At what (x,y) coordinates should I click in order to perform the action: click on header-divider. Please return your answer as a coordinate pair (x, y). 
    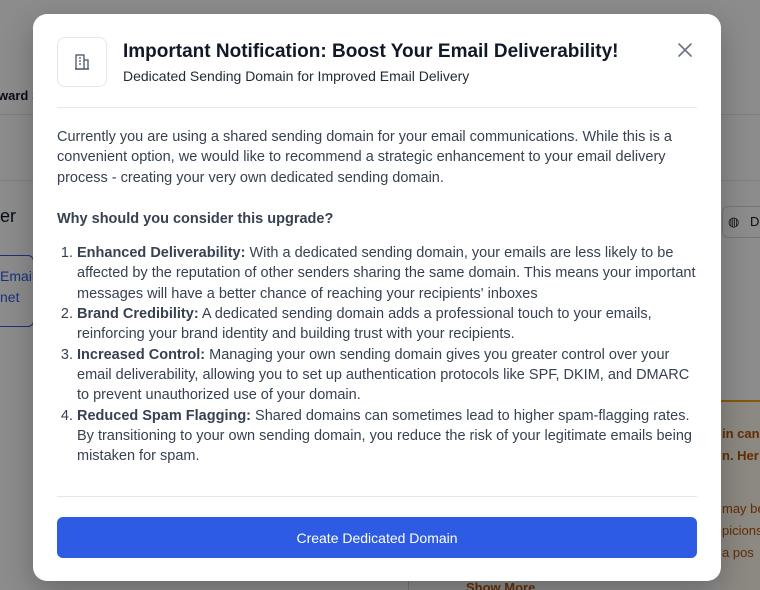
    Looking at the image, I should click on (377, 107).